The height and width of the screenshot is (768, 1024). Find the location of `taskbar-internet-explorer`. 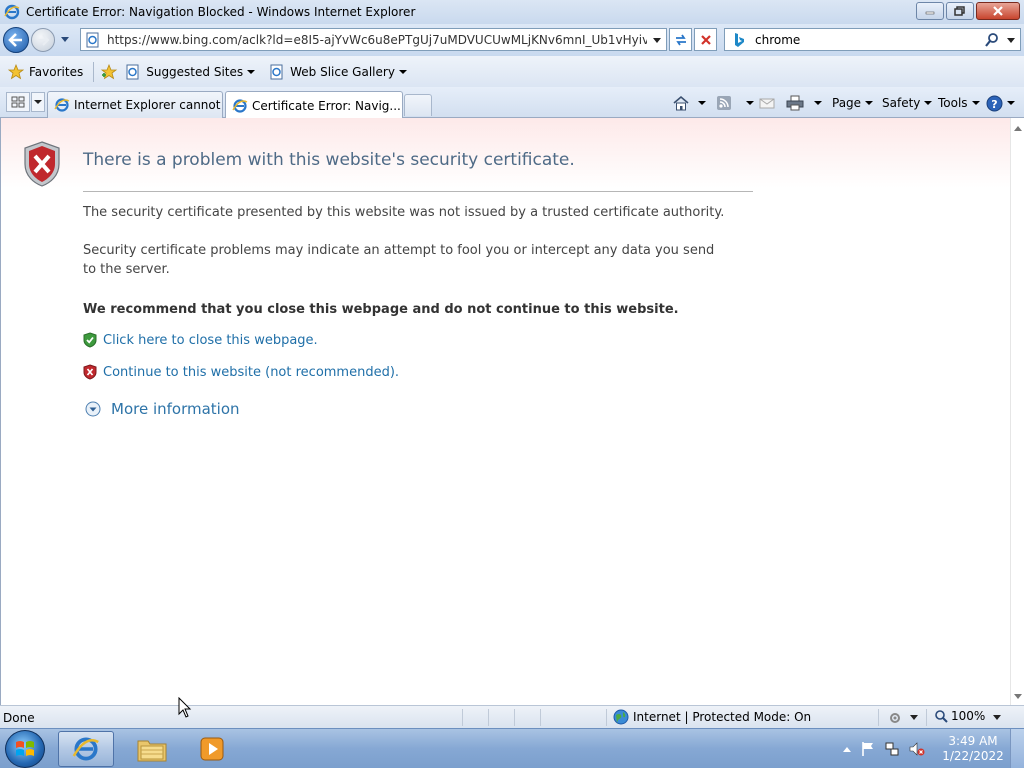

taskbar-internet-explorer is located at coordinates (86, 749).